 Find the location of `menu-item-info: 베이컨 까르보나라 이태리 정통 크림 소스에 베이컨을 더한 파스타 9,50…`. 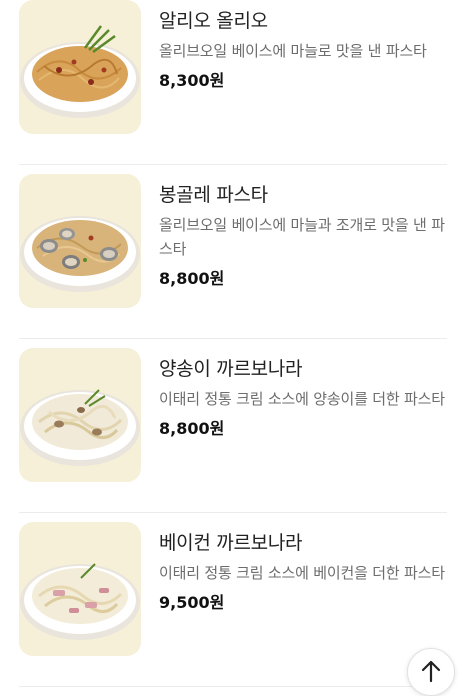

menu-item-info: 베이컨 까르보나라 이태리 정통 크림 소스에 베이컨을 더한 파스타 9,50… is located at coordinates (304, 572).